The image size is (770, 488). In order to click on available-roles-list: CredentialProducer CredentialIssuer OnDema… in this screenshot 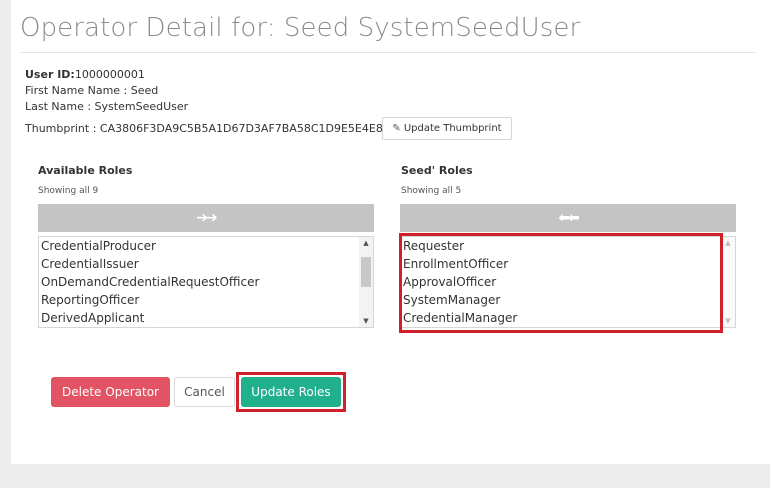, I will do `click(206, 282)`.